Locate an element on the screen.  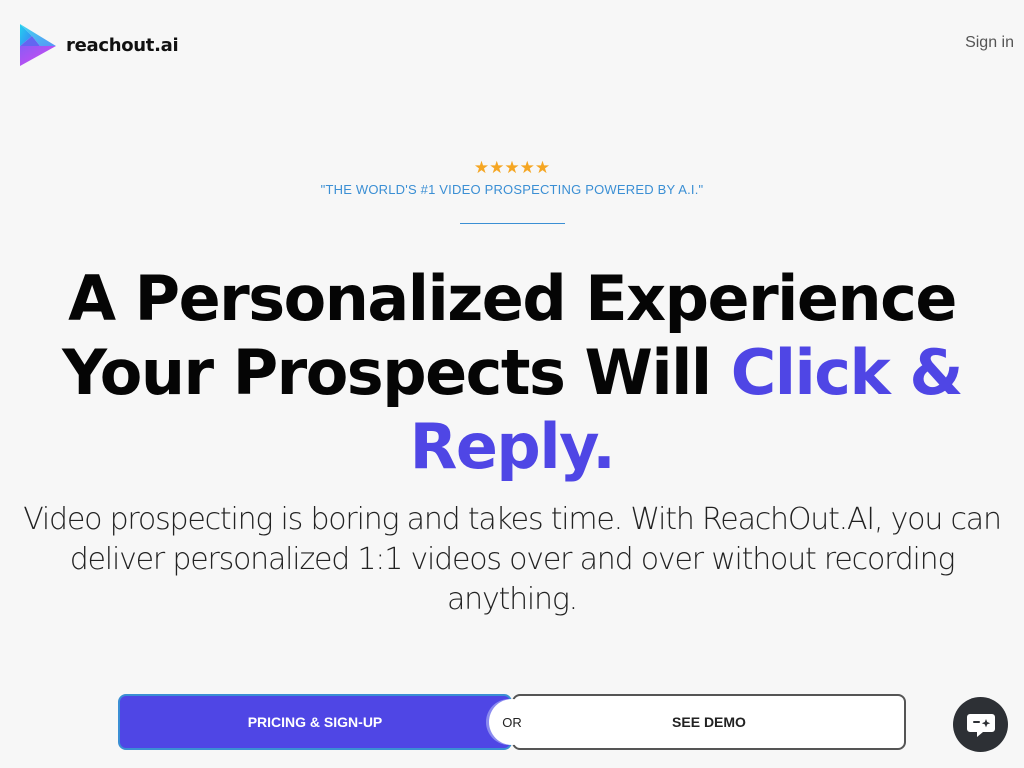
rating-stars: ★★★★★ is located at coordinates (512, 167).